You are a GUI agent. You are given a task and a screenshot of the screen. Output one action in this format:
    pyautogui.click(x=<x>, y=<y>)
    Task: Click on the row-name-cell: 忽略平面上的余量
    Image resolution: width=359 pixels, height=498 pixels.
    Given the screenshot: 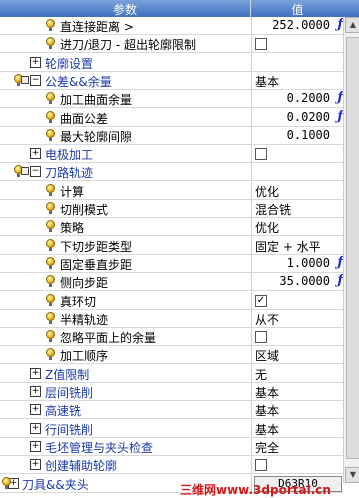 What is the action you would take?
    pyautogui.click(x=125, y=336)
    